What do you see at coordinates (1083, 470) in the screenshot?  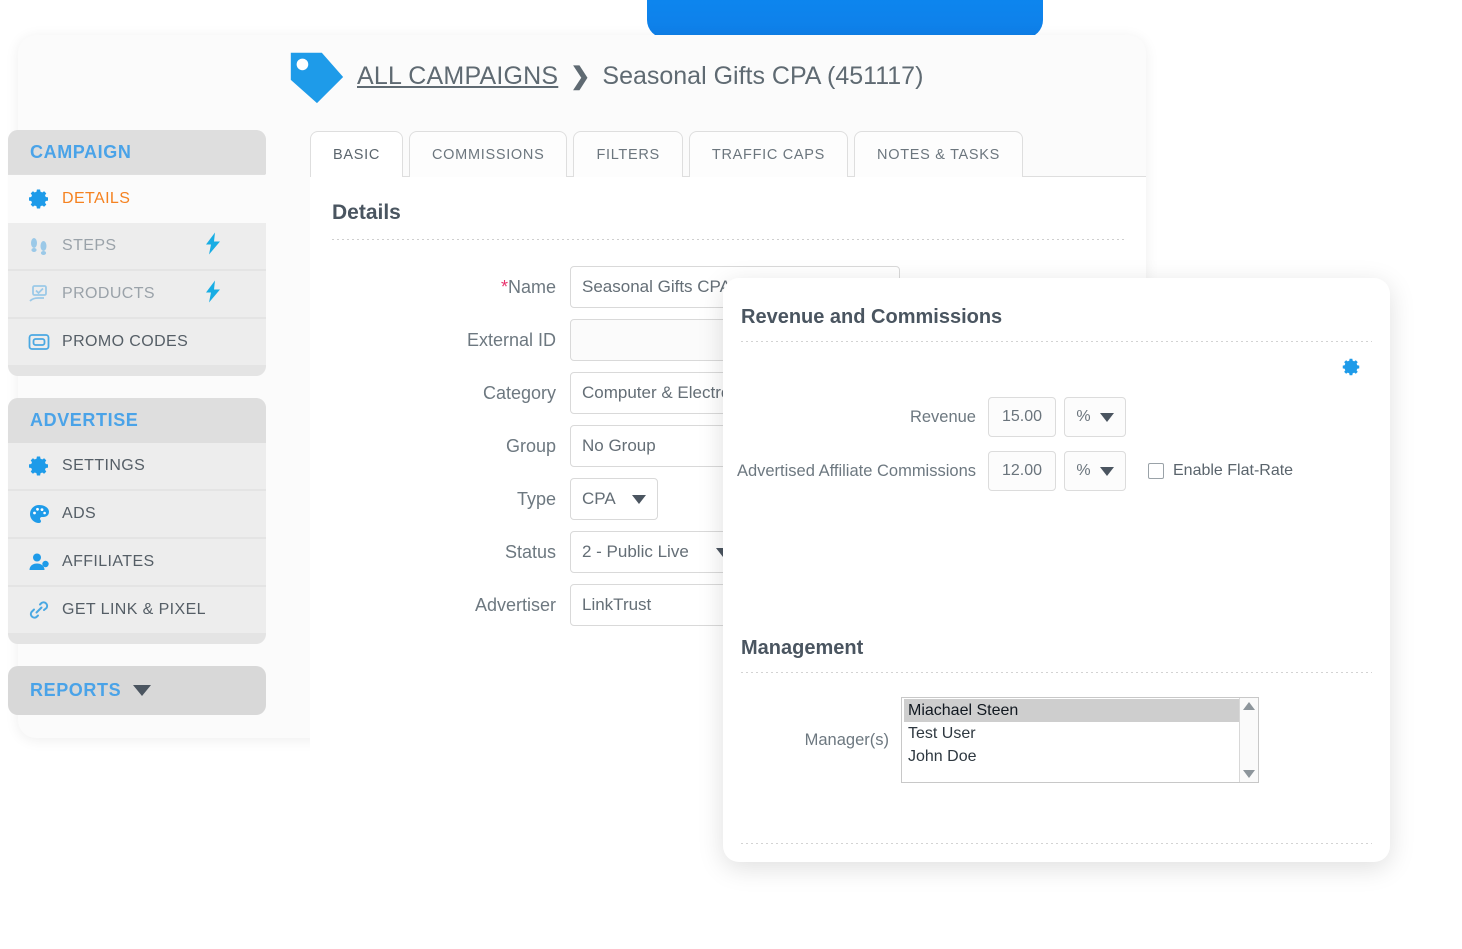 I see `affiliate-commissions-unit-value: %` at bounding box center [1083, 470].